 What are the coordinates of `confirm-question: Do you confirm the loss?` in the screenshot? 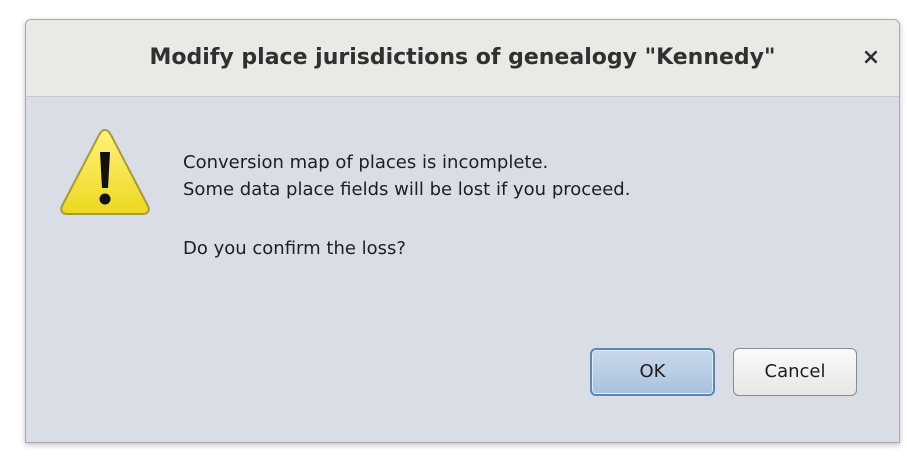 It's located at (294, 248).